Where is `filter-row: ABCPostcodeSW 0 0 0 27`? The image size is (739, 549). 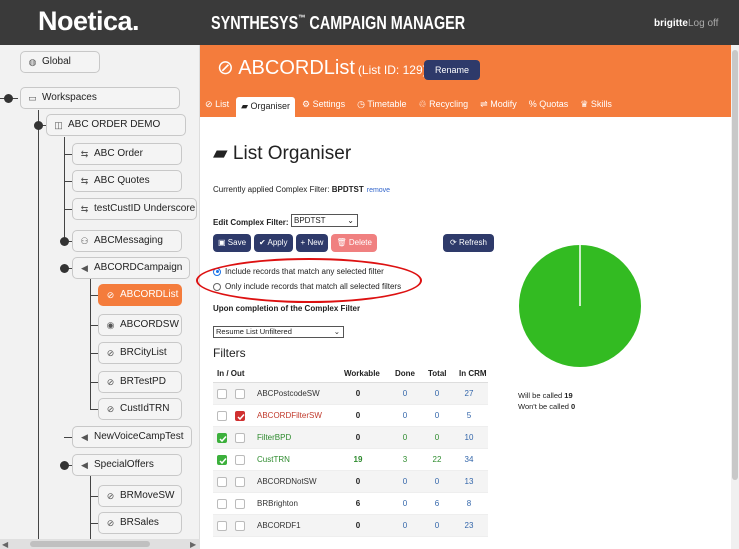 filter-row: ABCPostcodeSW 0 0 0 27 is located at coordinates (350, 394).